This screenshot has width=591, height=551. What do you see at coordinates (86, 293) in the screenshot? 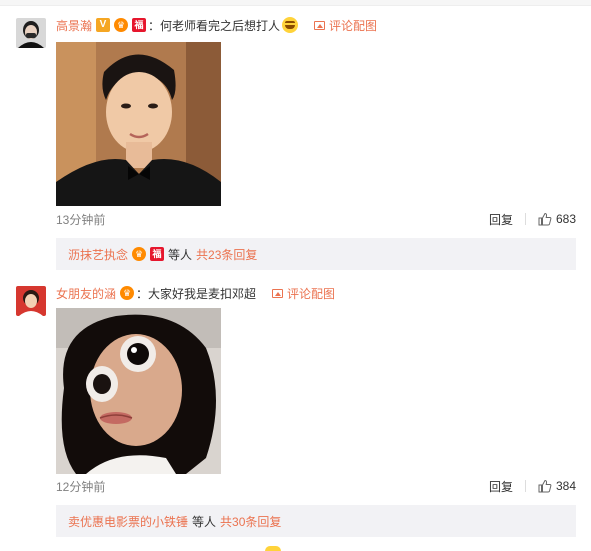
I see `username-link: 女朋友的涵` at bounding box center [86, 293].